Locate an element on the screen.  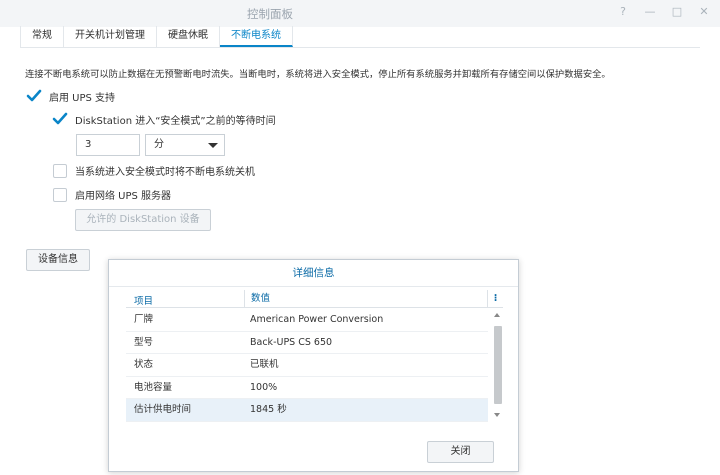
table-row: 状态 已联机 is located at coordinates (307, 365).